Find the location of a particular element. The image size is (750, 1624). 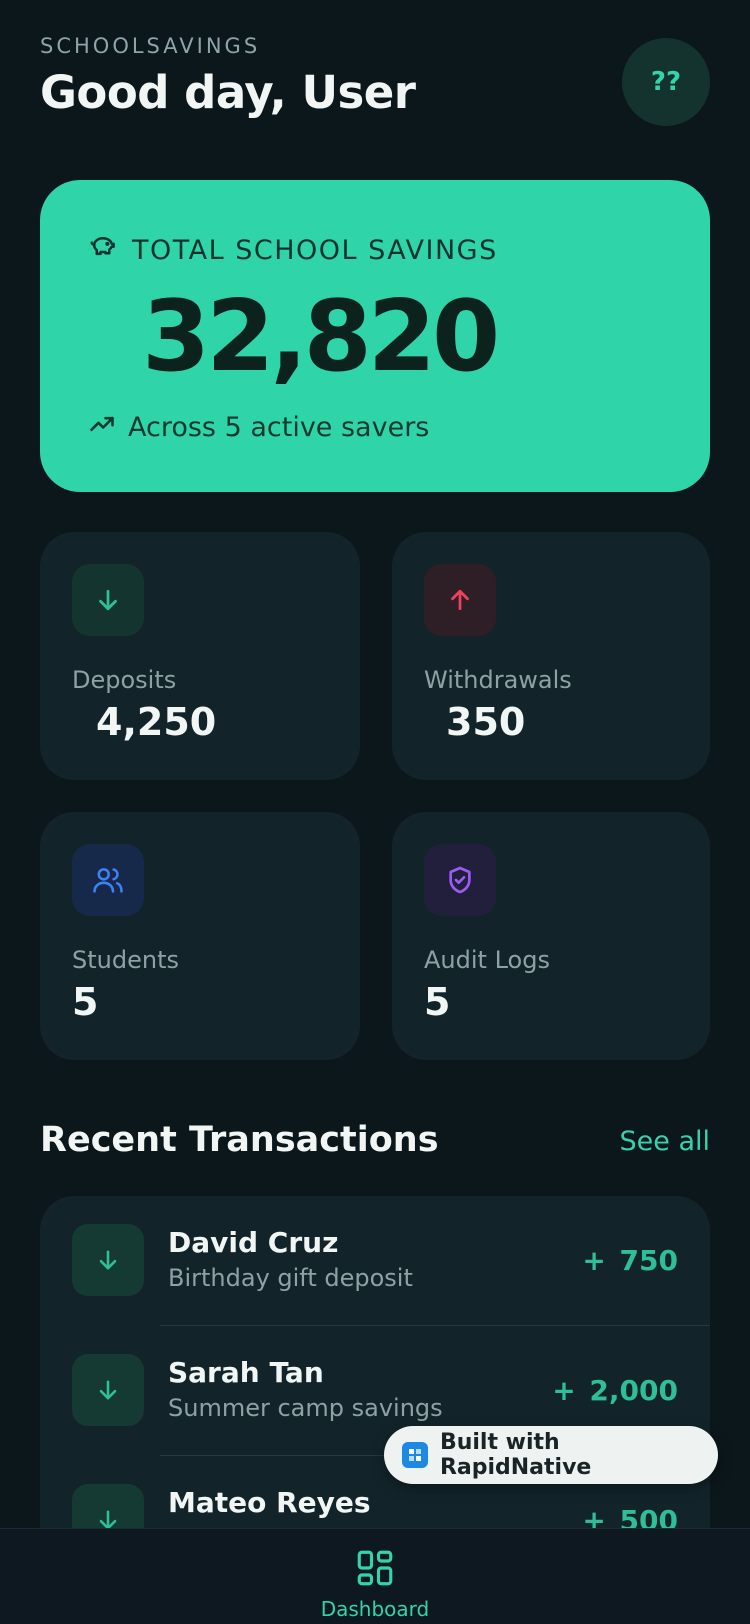

transaction-description: Summer camp savings is located at coordinates (305, 1408).